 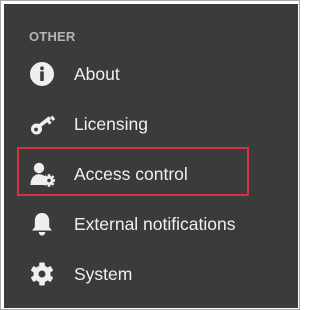 I want to click on sidebar-item-licensing: Licensing, so click(x=151, y=124).